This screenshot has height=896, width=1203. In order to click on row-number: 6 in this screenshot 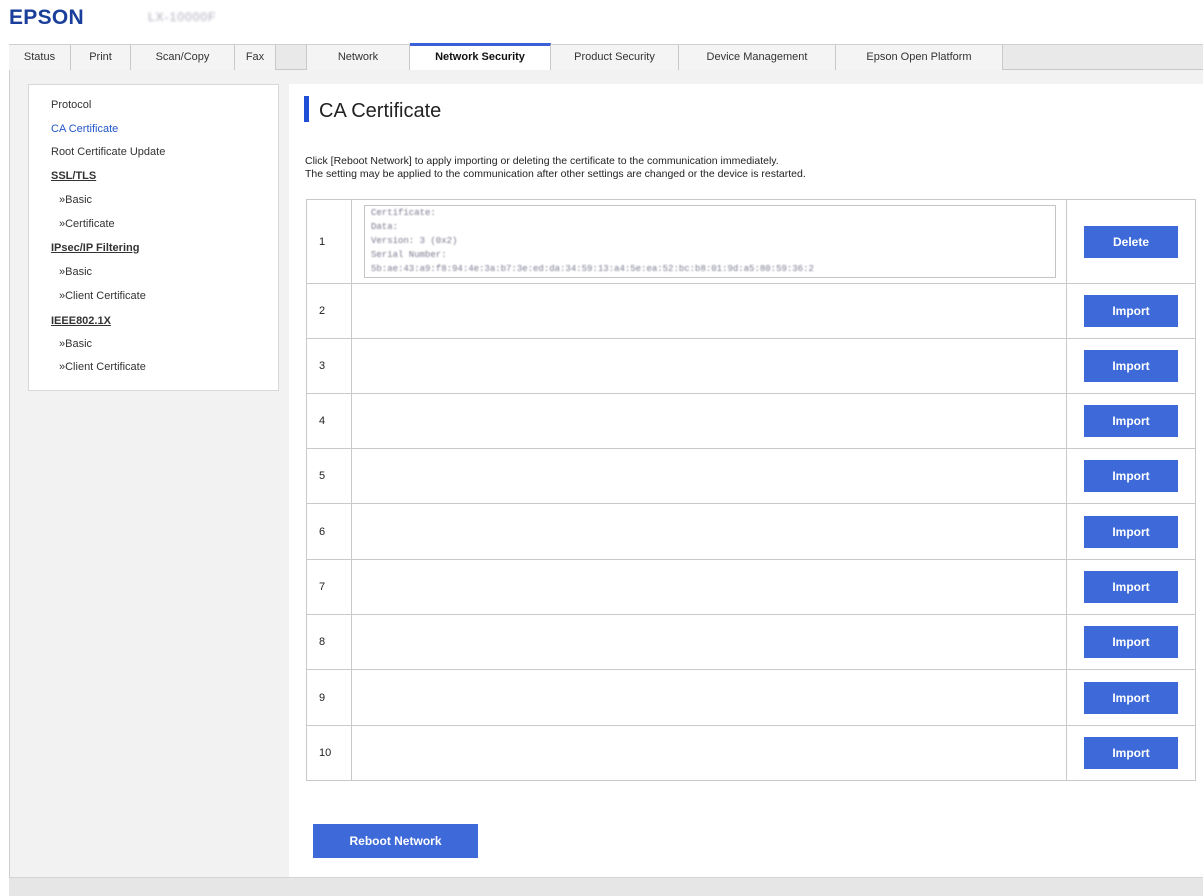, I will do `click(329, 531)`.